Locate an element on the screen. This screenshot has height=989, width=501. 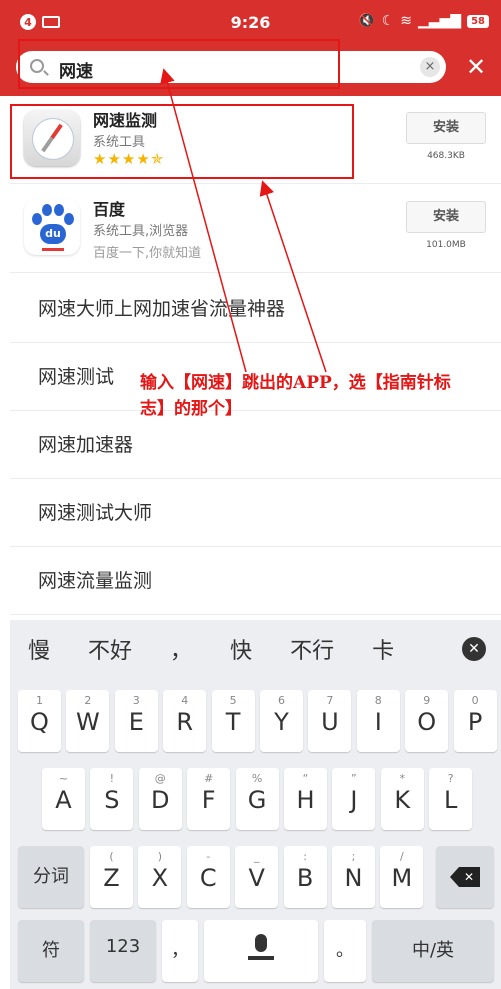
key-secondary-label: 5 is located at coordinates (233, 700).